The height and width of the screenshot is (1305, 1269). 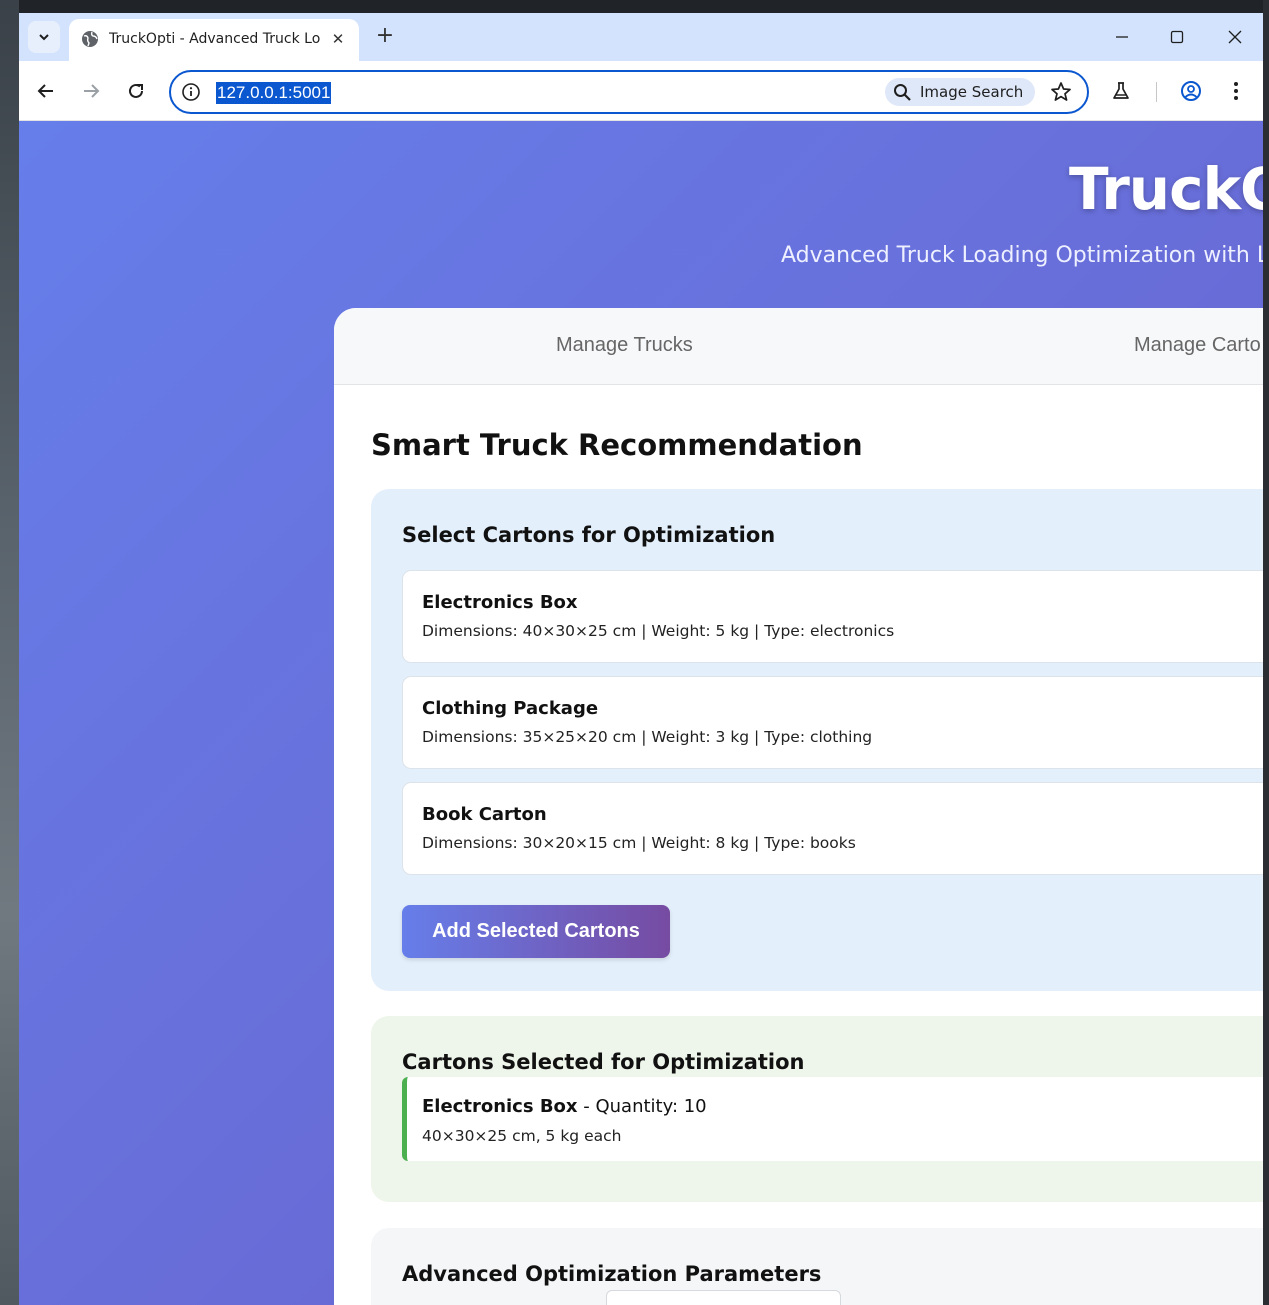 What do you see at coordinates (500, 602) in the screenshot?
I see `carton-name: Electronics Box` at bounding box center [500, 602].